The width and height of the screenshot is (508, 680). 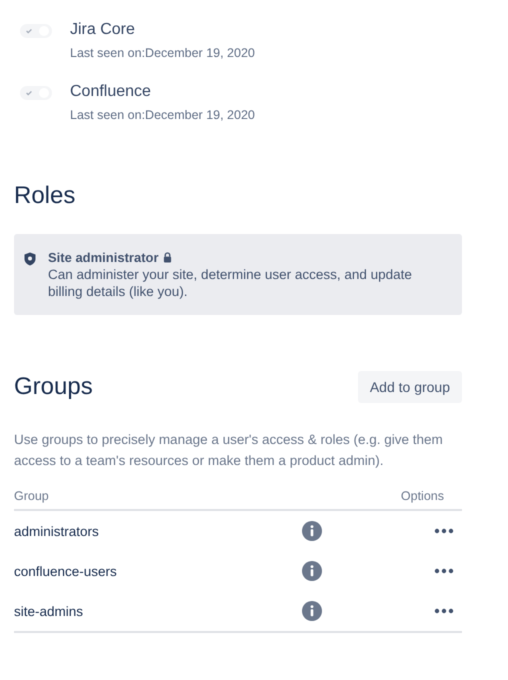 I want to click on column-header: Options, so click(x=422, y=496).